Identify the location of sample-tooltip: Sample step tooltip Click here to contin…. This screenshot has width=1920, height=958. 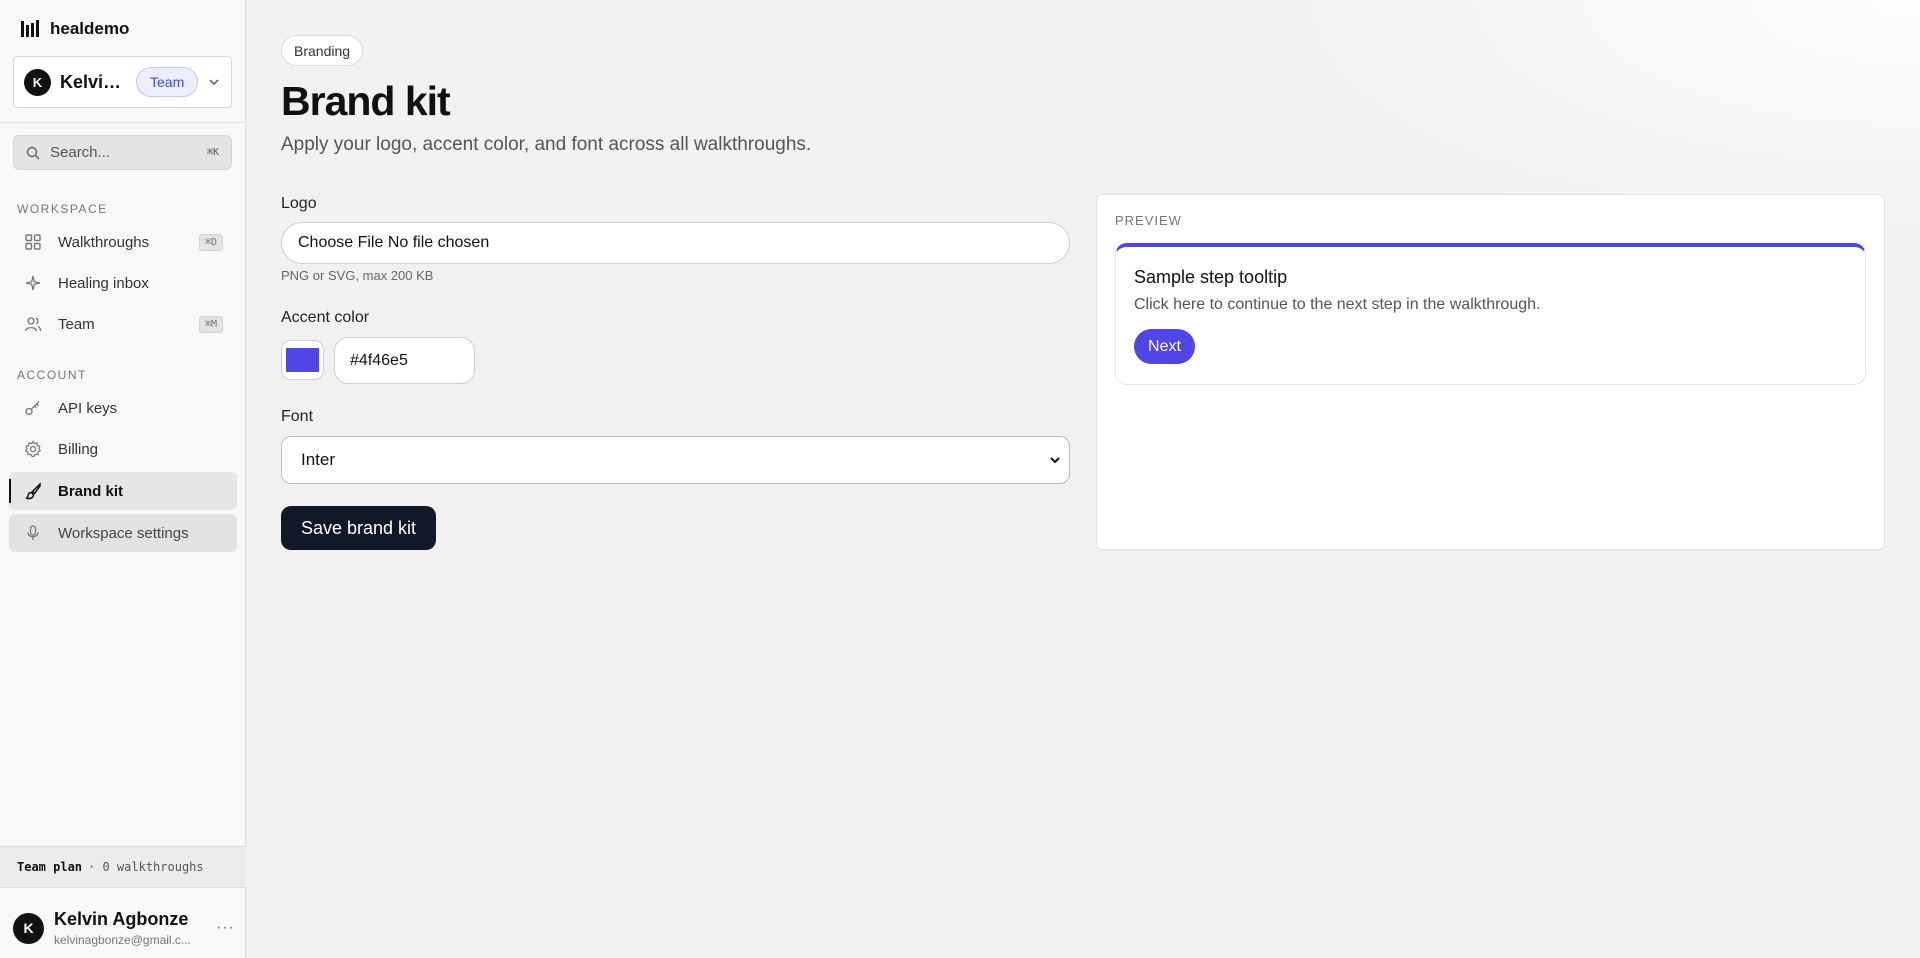
(1490, 314).